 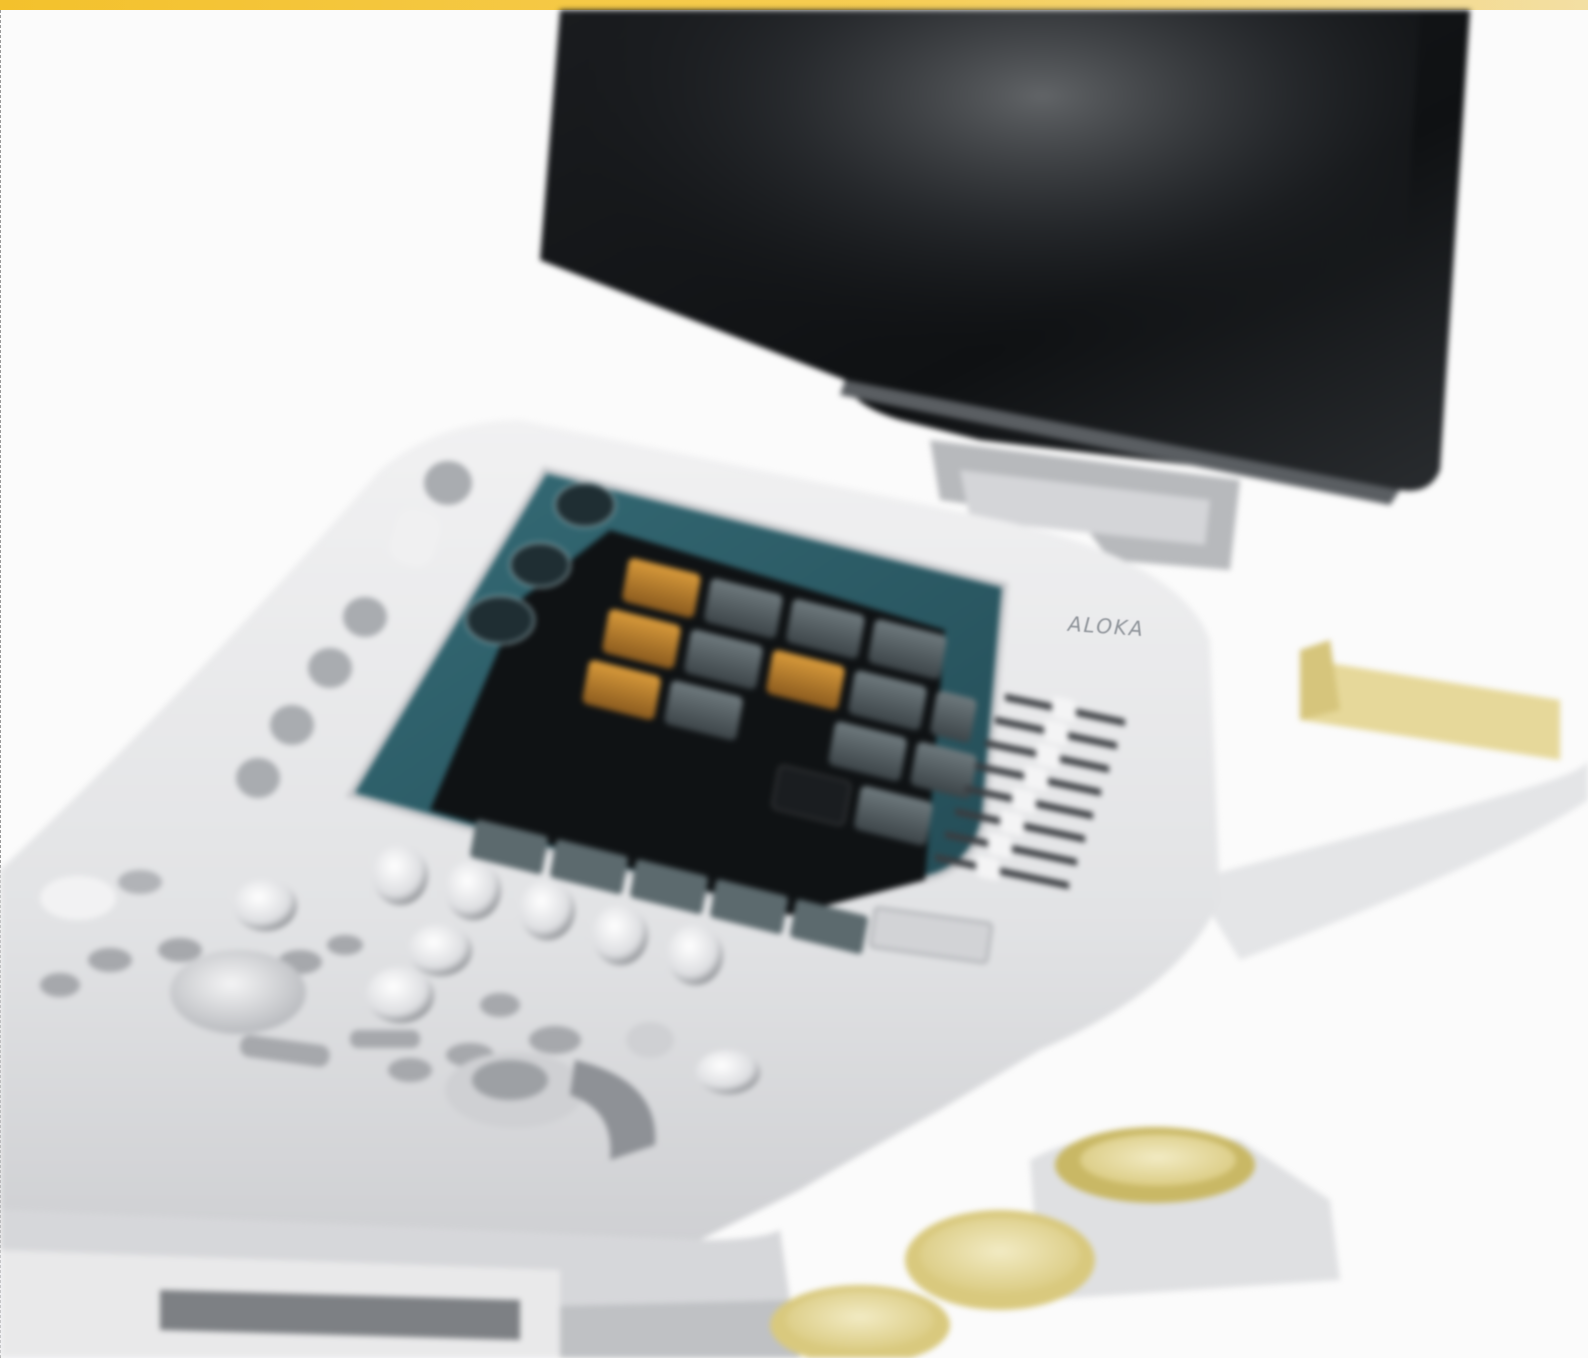 What do you see at coordinates (1055, 1242) in the screenshot?
I see `probe-holders` at bounding box center [1055, 1242].